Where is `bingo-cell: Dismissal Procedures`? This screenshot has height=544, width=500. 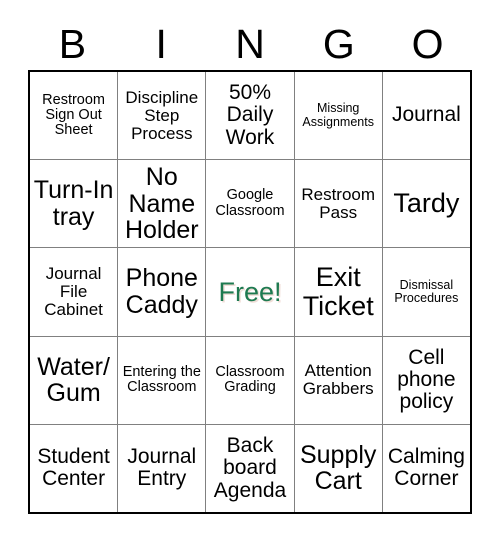
bingo-cell: Dismissal Procedures is located at coordinates (426, 292).